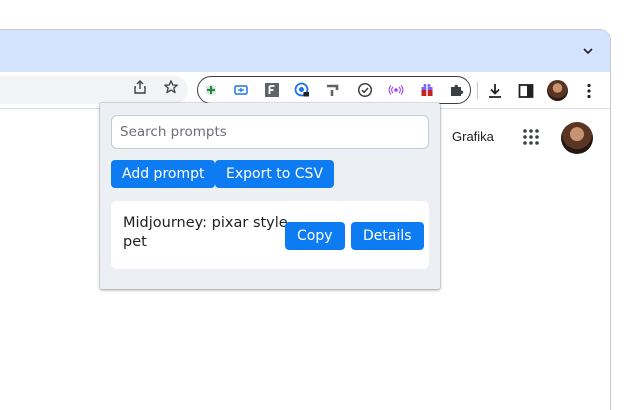  What do you see at coordinates (457, 90) in the screenshot?
I see `puzzle-icon` at bounding box center [457, 90].